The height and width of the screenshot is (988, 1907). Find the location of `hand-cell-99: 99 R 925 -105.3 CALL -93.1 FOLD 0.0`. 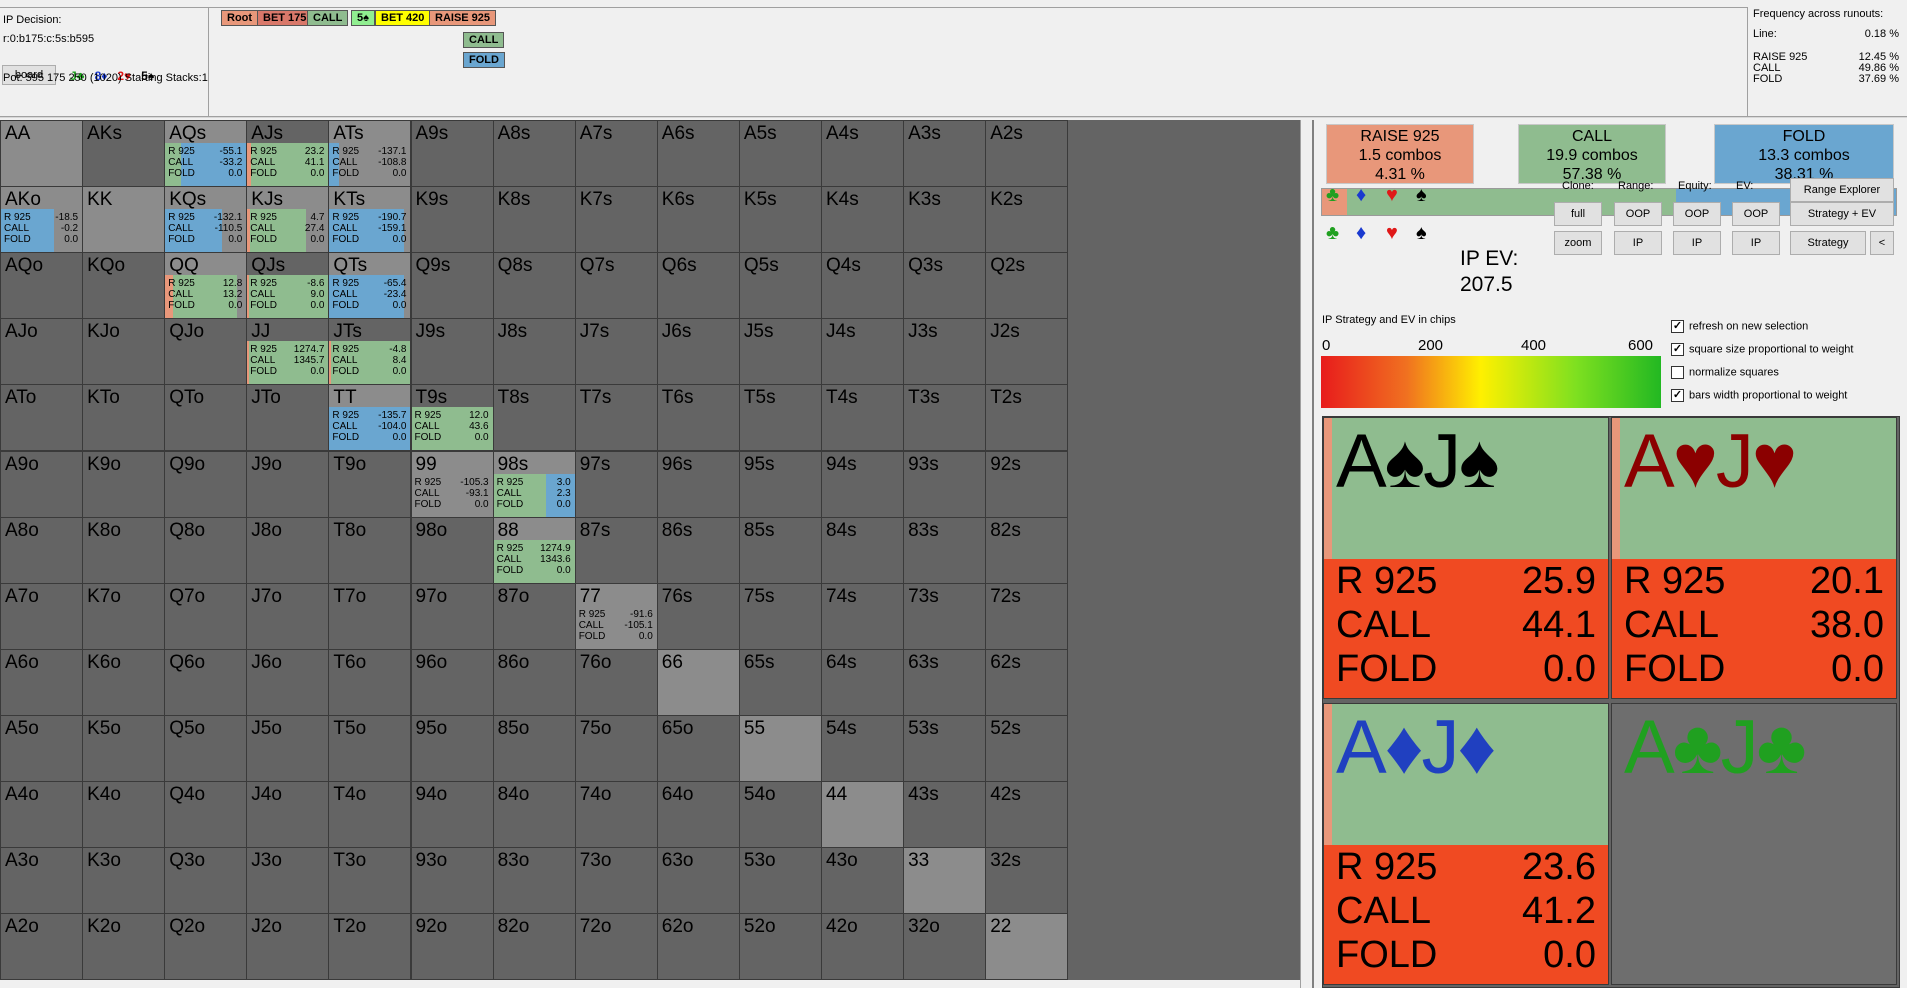

hand-cell-99: 99 R 925 -105.3 CALL -93.1 FOLD 0.0 is located at coordinates (452, 484).